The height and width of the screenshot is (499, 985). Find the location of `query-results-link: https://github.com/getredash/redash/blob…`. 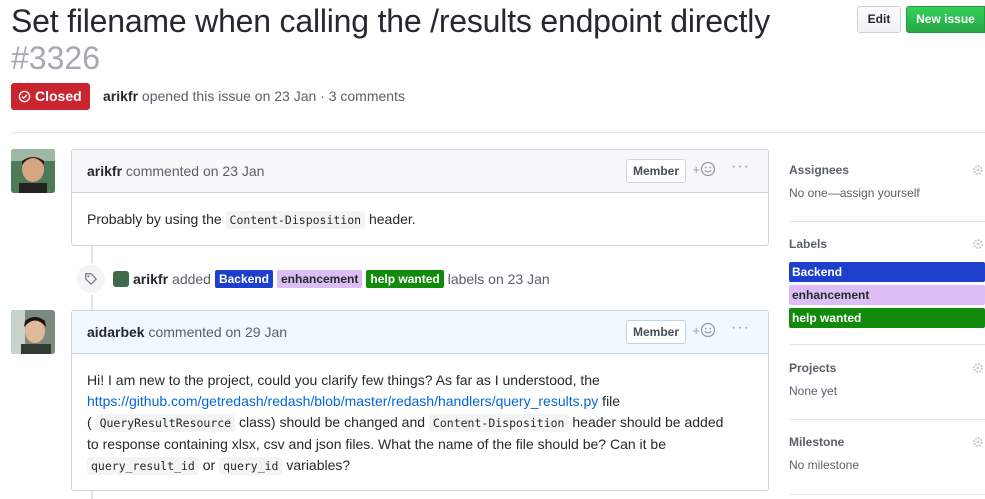

query-results-link: https://github.com/getredash/redash/blob… is located at coordinates (342, 401).